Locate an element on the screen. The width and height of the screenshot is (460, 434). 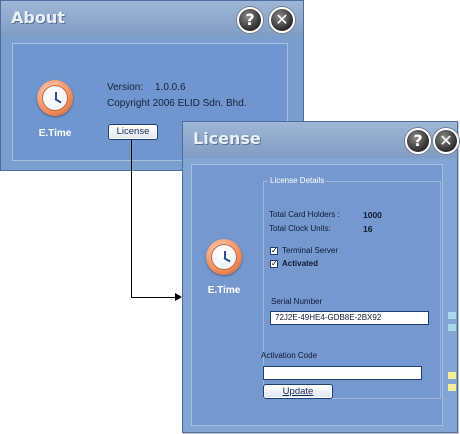
activated-checkbox: ✓ is located at coordinates (274, 264).